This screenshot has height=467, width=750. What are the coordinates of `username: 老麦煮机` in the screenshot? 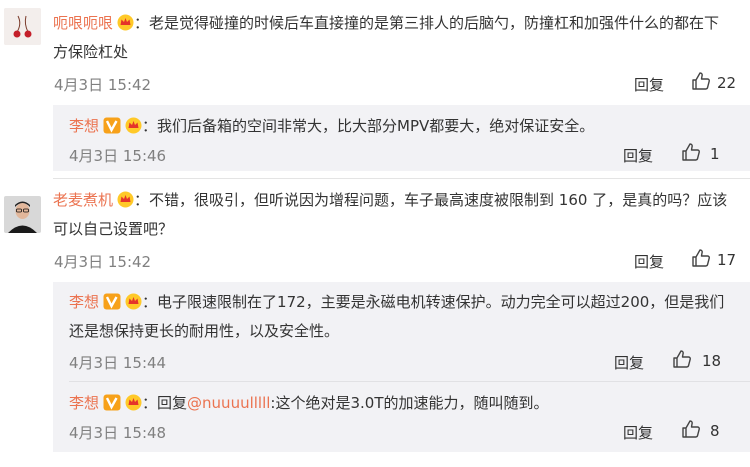 It's located at (83, 200).